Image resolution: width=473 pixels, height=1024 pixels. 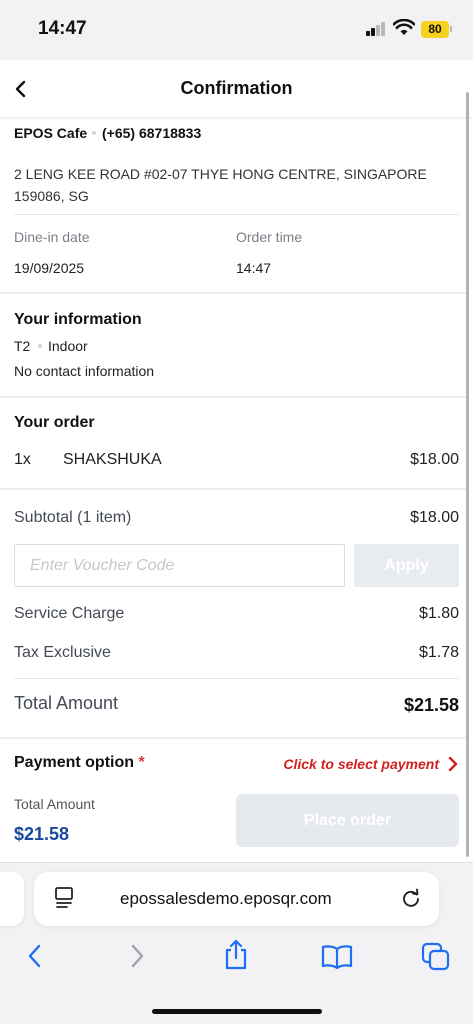 I want to click on tabs-icon, so click(x=436, y=957).